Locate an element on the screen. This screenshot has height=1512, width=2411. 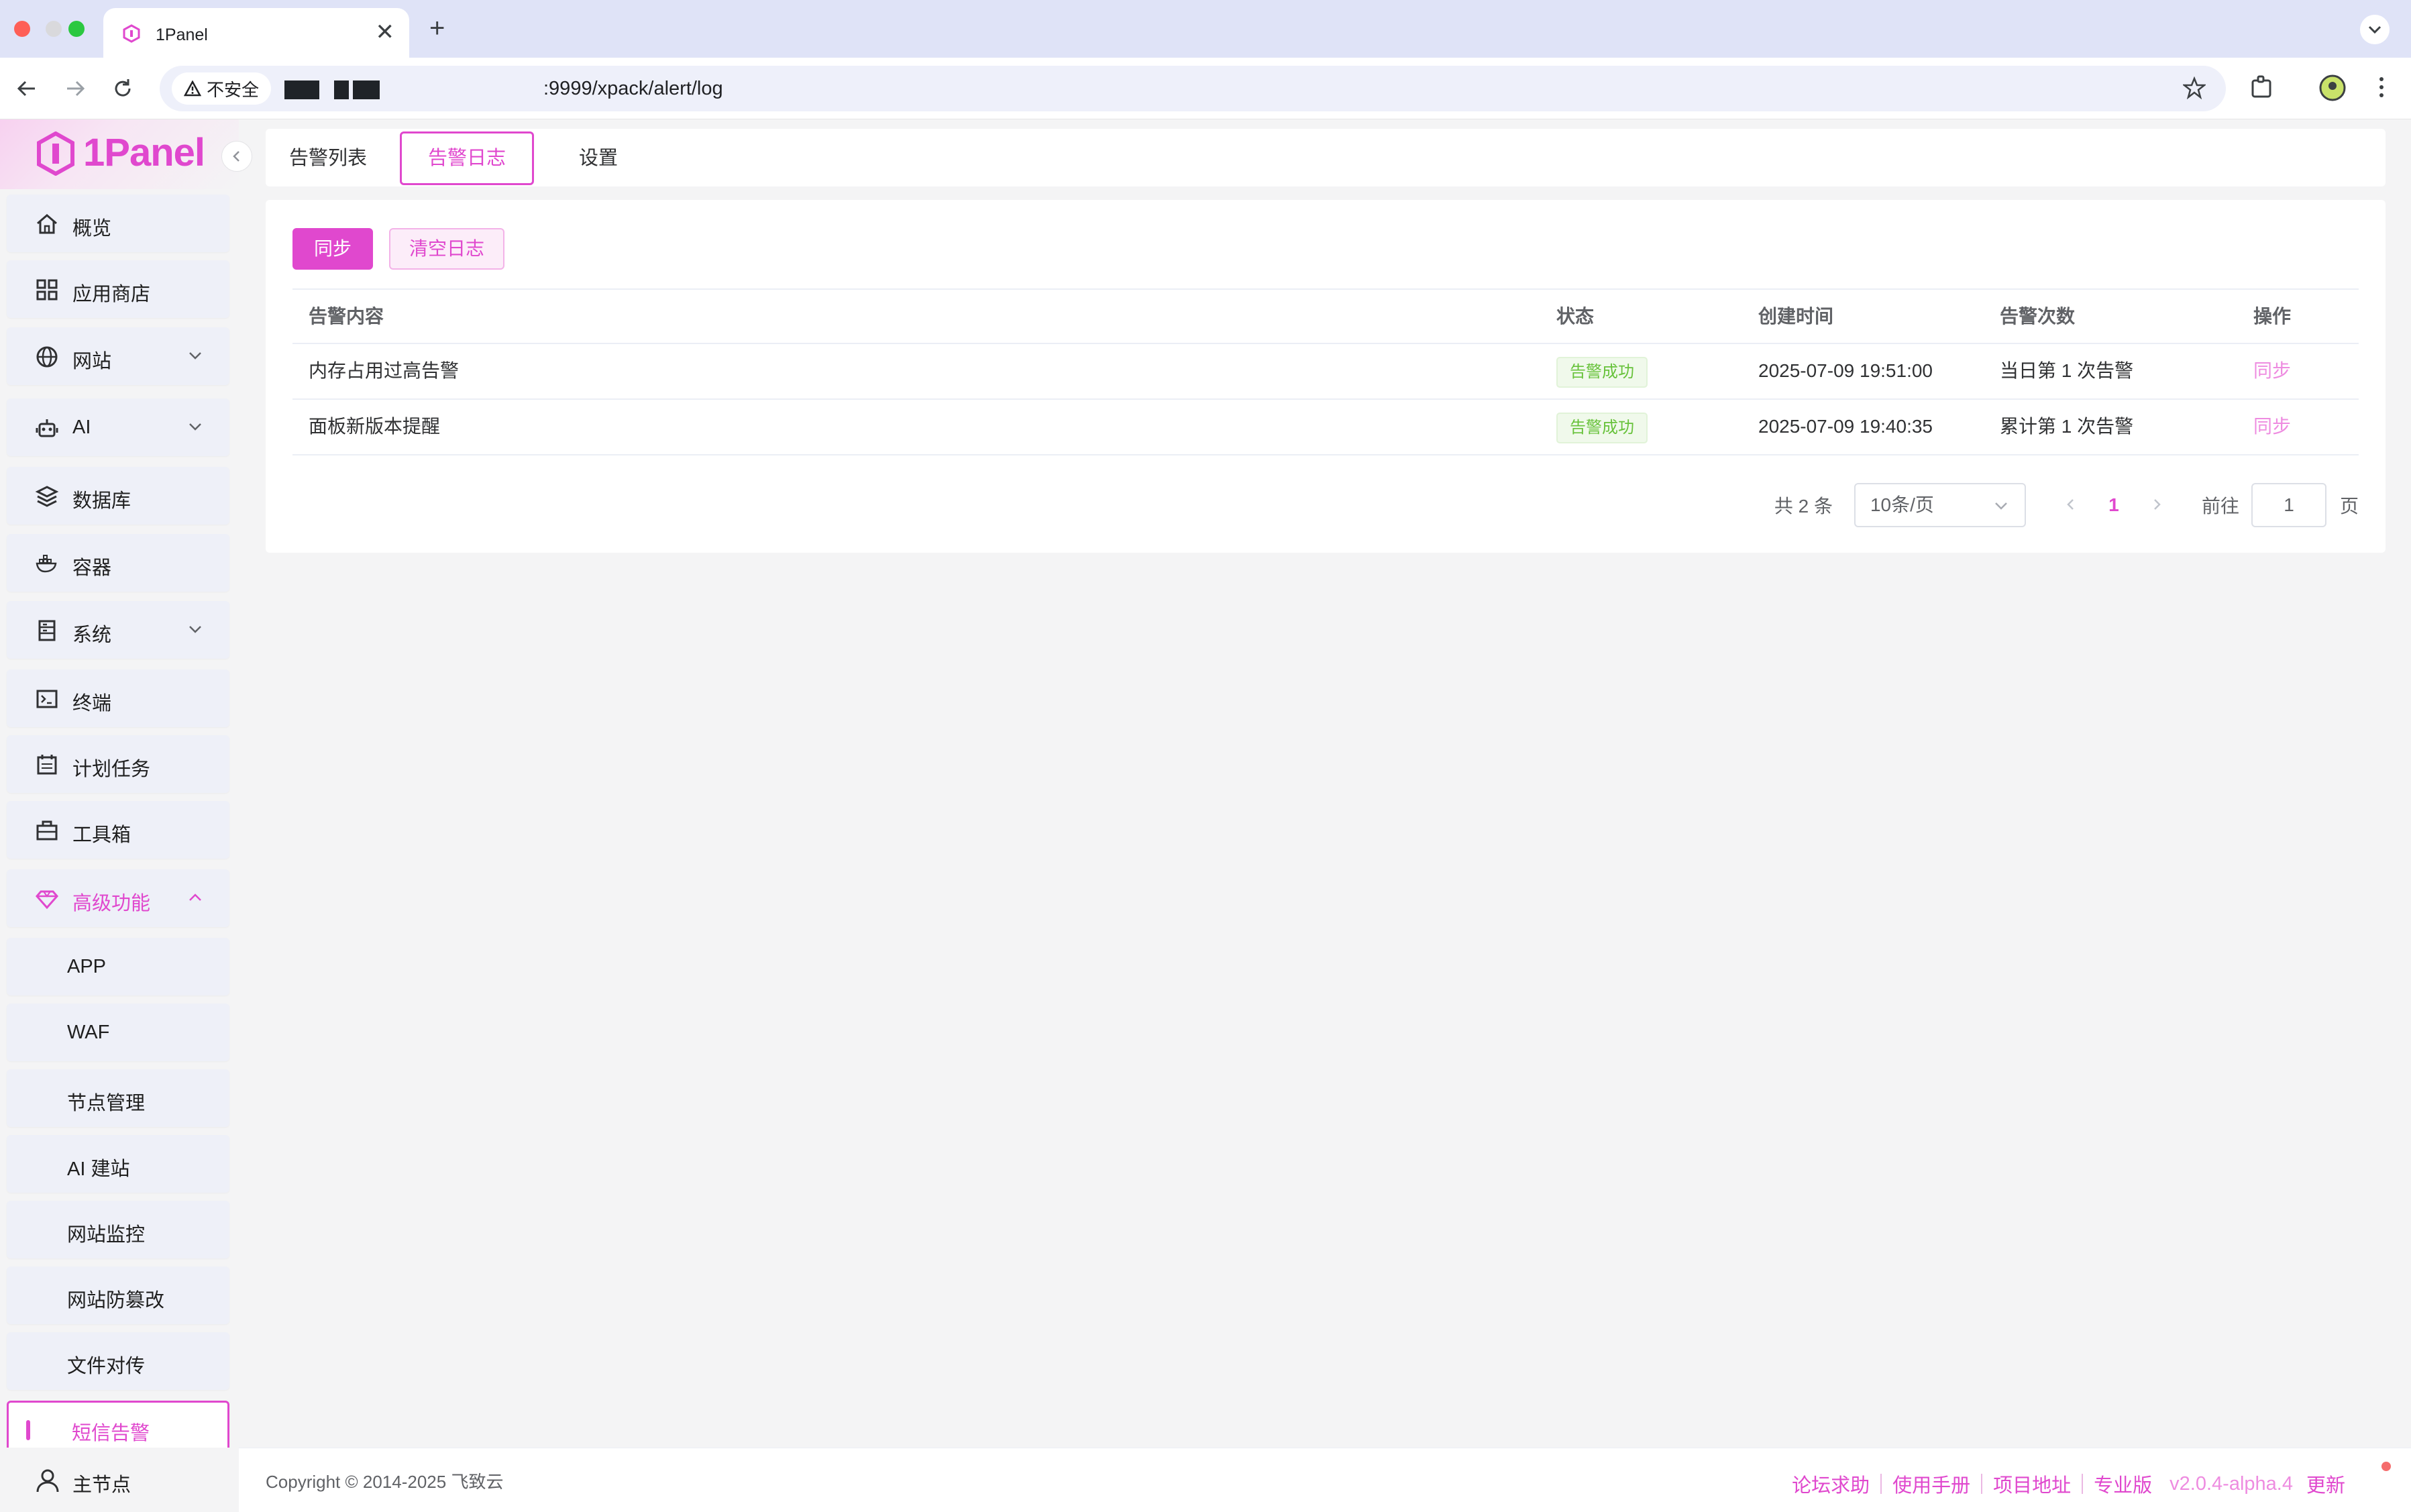
sidebar-subitem-file-transfer: 文件对传 is located at coordinates (118, 1361).